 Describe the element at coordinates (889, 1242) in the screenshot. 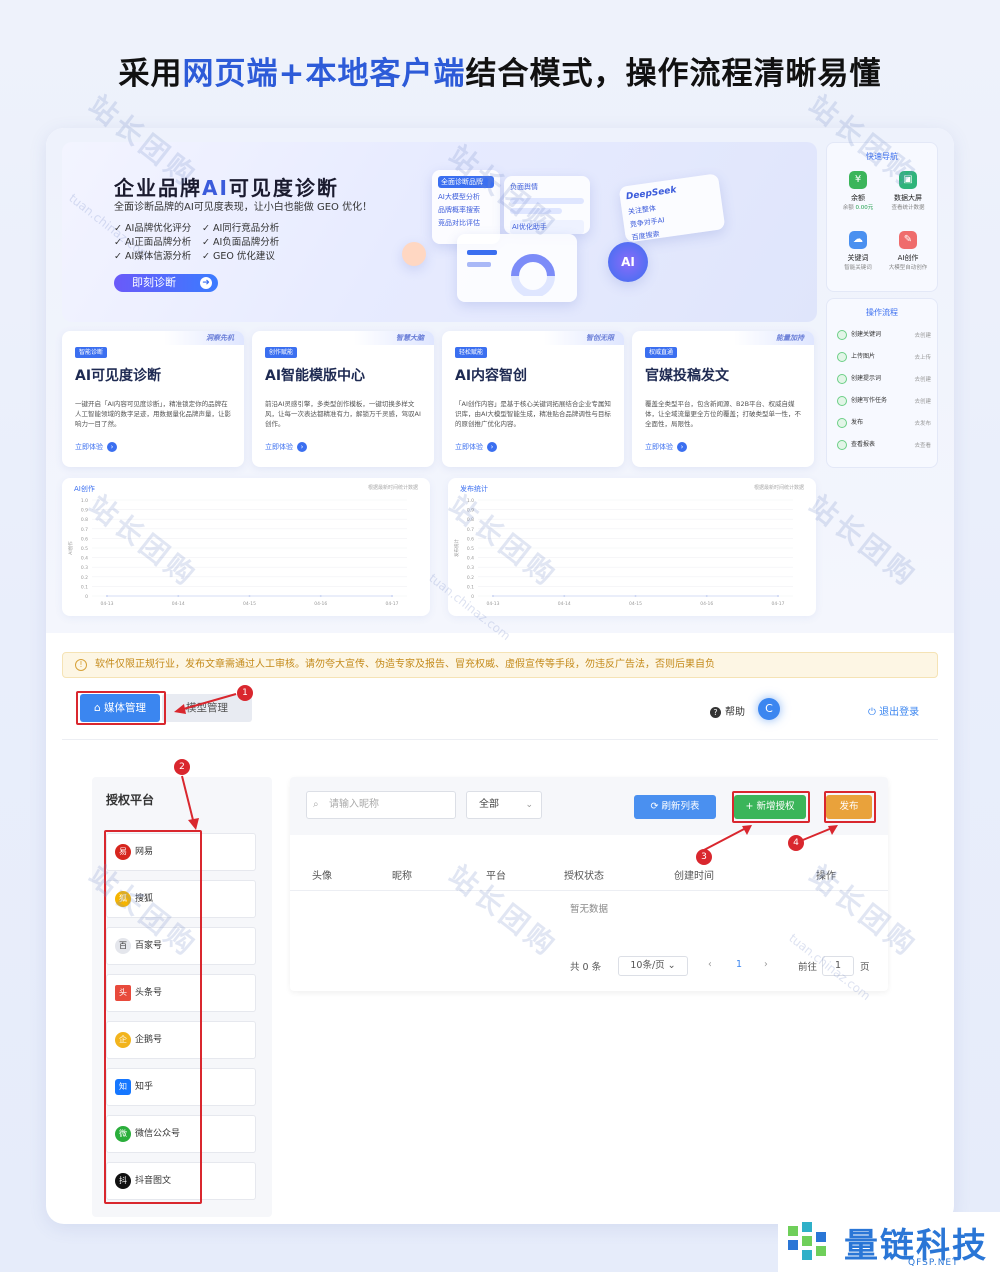

I see `brand-logo: 量链科技 QFSP.NET` at that location.